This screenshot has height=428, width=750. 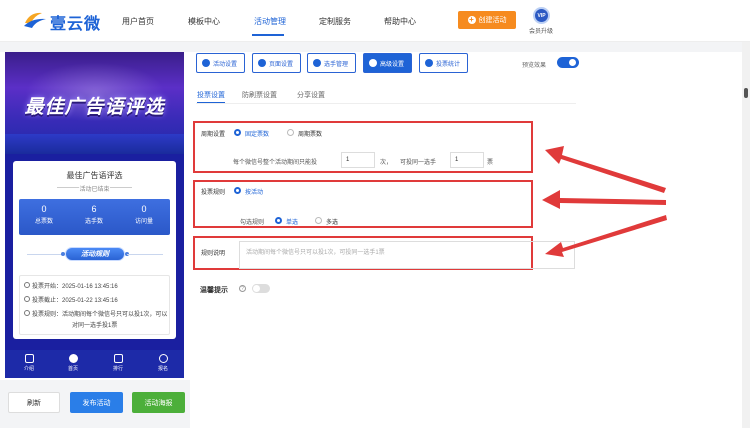 I want to click on toggle-knob, so click(x=256, y=288).